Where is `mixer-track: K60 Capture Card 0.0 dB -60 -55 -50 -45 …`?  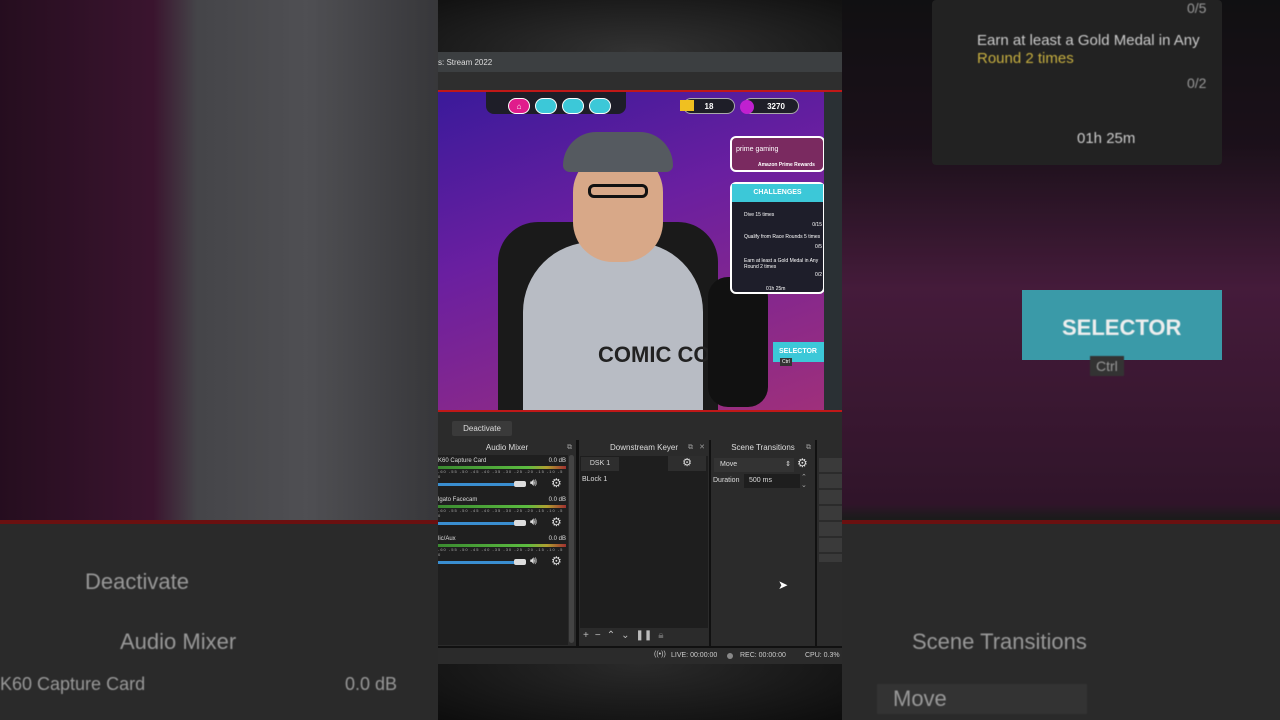
mixer-track: K60 Capture Card 0.0 dB -60 -55 -50 -45 … is located at coordinates (503, 474).